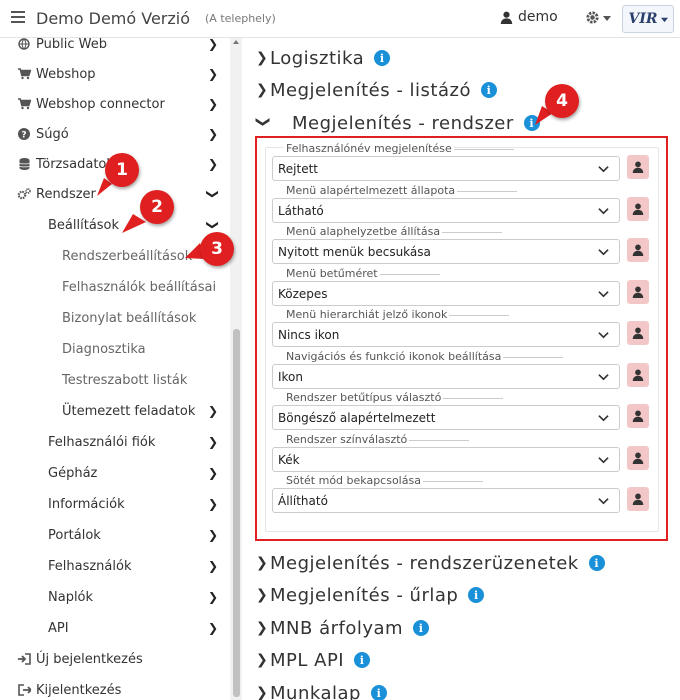 The height and width of the screenshot is (700, 680). I want to click on annotation-marker-4: 4, so click(562, 101).